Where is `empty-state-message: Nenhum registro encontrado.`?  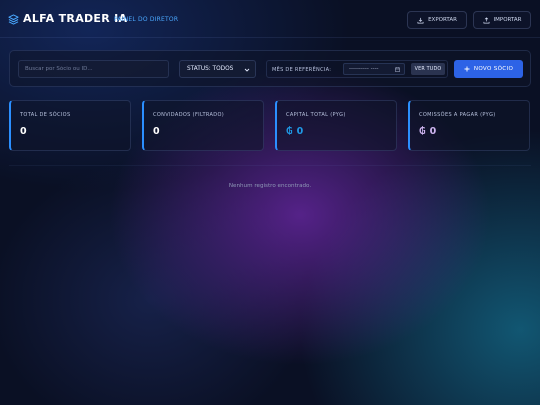
empty-state-message: Nenhum registro encontrado. is located at coordinates (270, 186).